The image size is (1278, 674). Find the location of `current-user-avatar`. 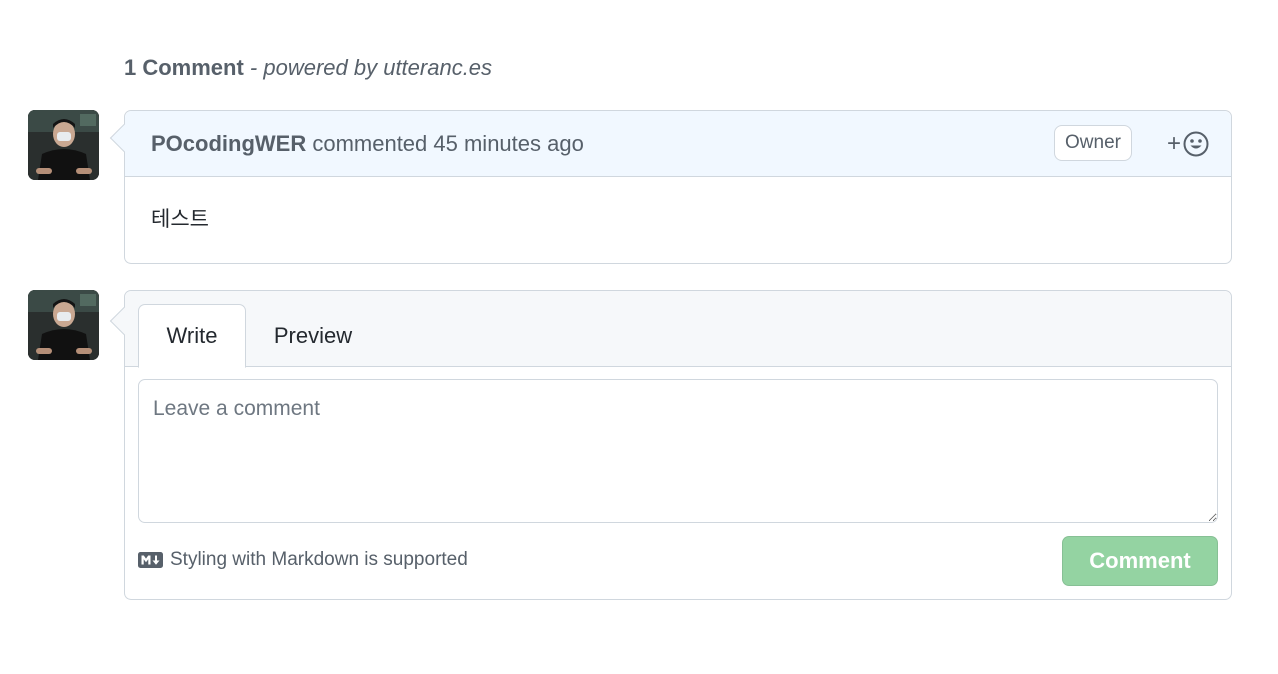

current-user-avatar is located at coordinates (63, 325).